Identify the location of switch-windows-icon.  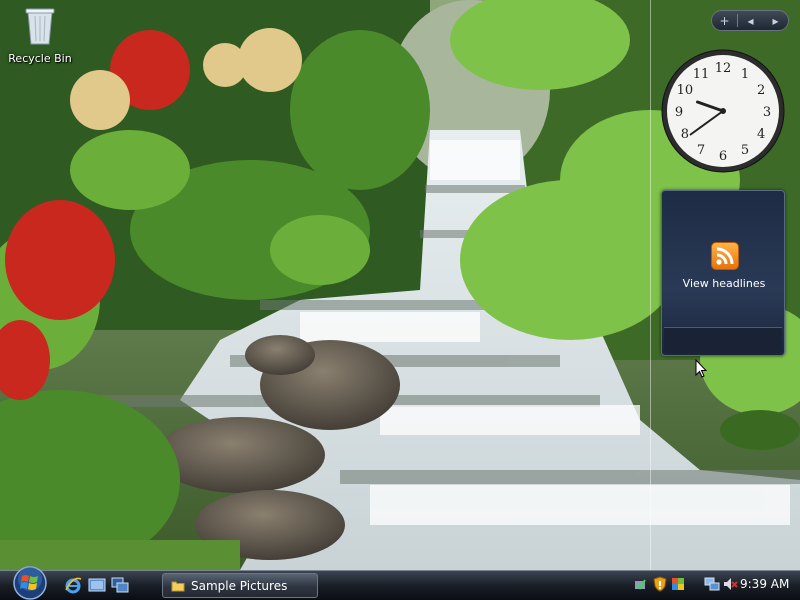
(120, 585).